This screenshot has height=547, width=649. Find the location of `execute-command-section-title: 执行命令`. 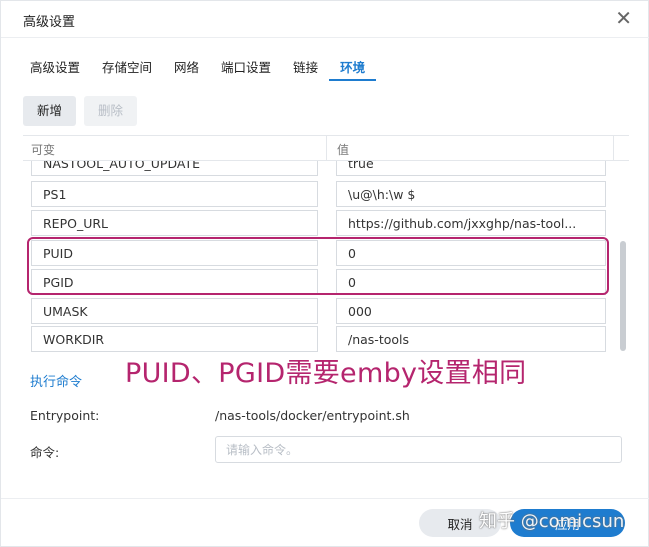

execute-command-section-title: 执行命令 is located at coordinates (56, 380).